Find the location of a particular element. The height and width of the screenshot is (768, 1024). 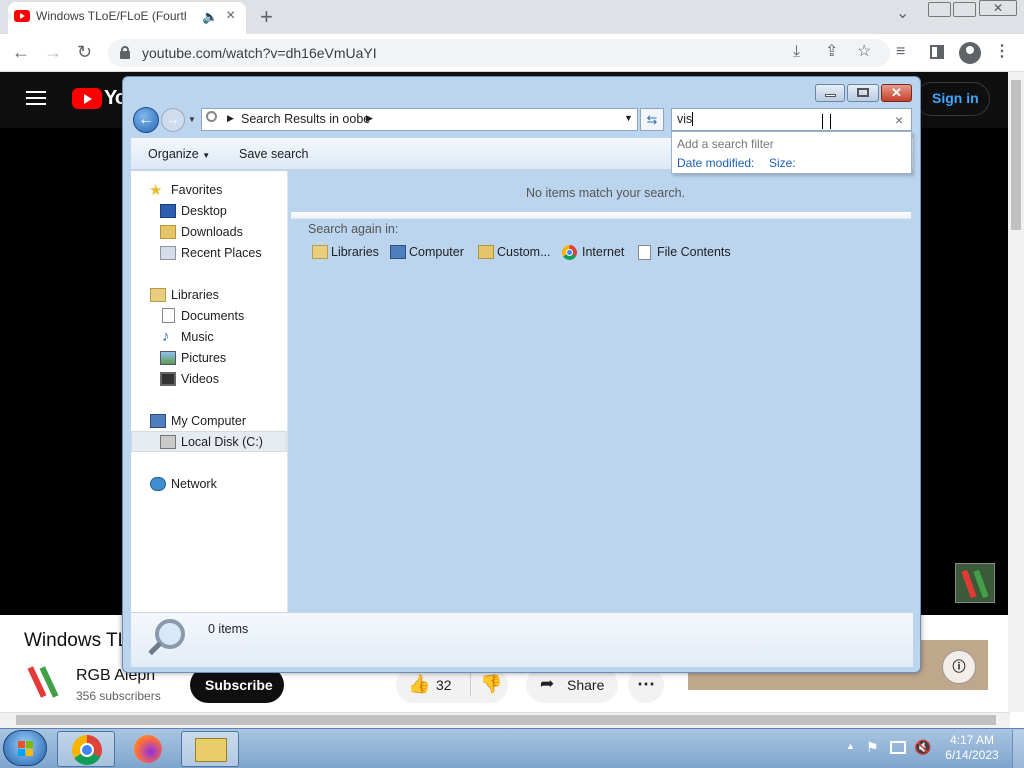

youtube-logo-icon is located at coordinates (87, 98).